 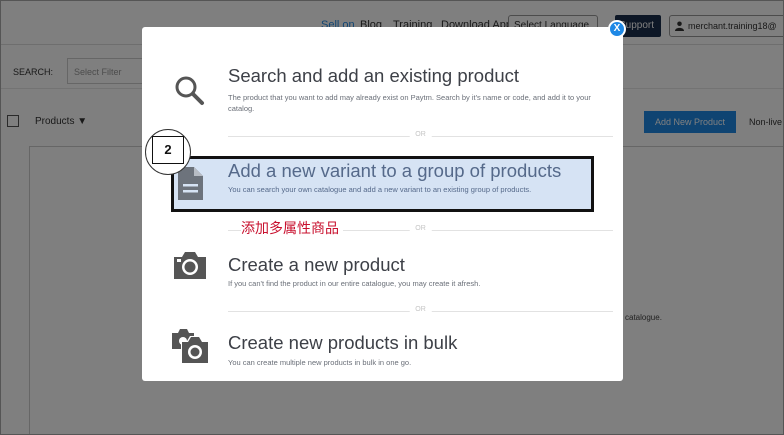 What do you see at coordinates (395, 170) in the screenshot?
I see `option-title: Add a new variant to a group of products` at bounding box center [395, 170].